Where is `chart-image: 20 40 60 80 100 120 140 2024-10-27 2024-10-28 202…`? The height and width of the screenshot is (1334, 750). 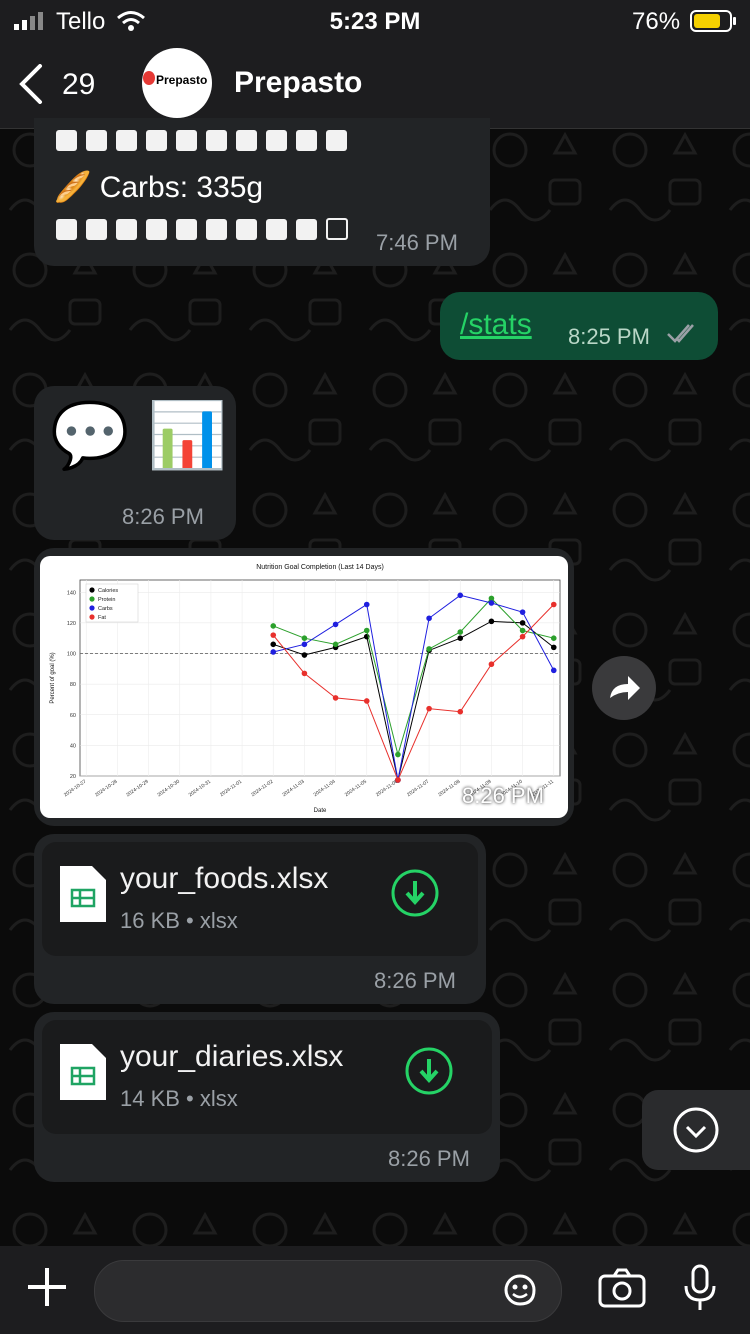
chart-image: 20 40 60 80 100 120 140 2024-10-27 2024-10-28 202… is located at coordinates (304, 687).